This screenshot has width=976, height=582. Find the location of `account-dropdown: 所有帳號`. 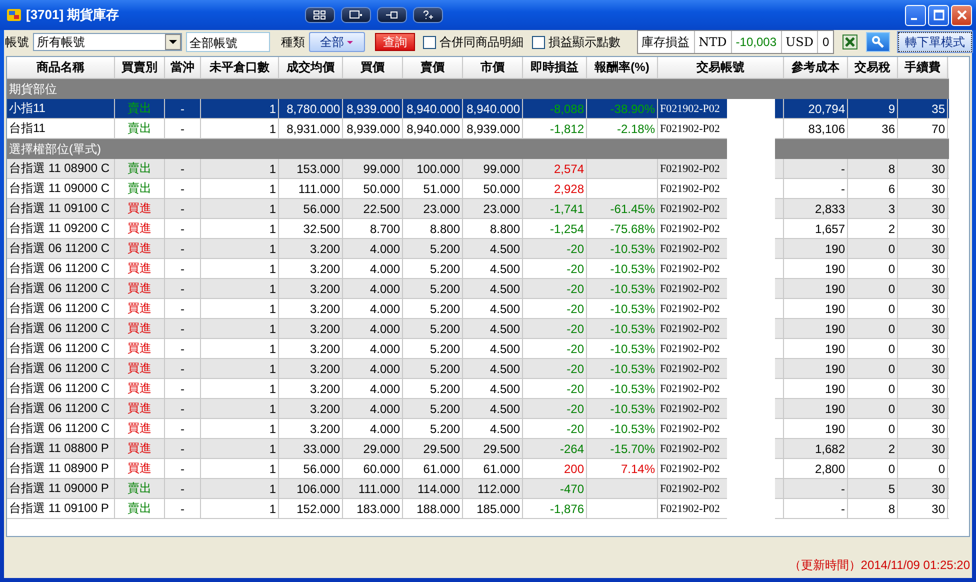

account-dropdown: 所有帳號 is located at coordinates (107, 42).